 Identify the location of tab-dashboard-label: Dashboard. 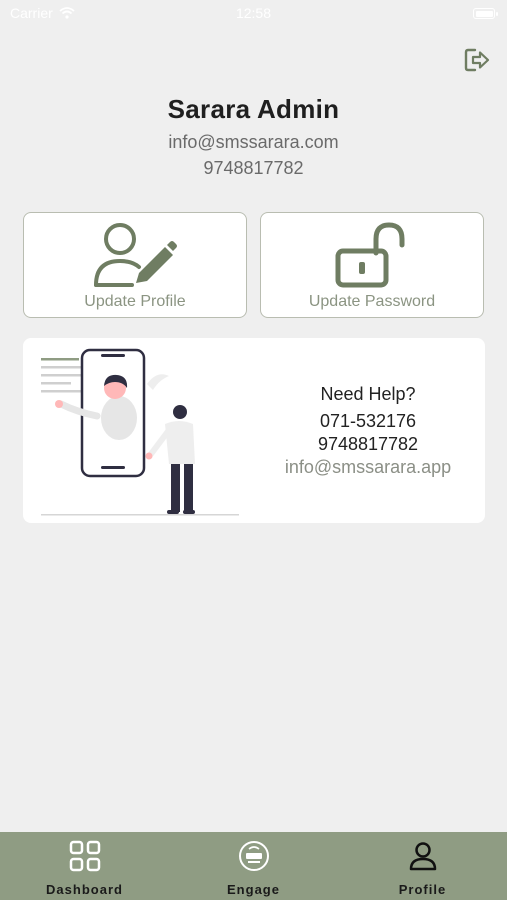
(84, 889).